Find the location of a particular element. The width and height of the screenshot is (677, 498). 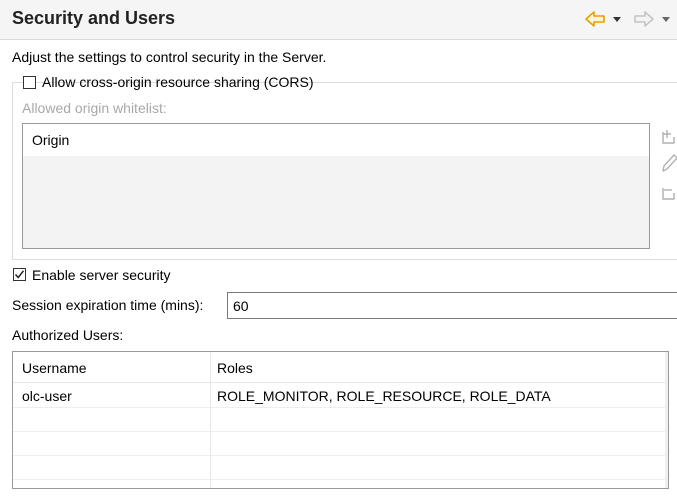

origin-header-label: Origin is located at coordinates (51, 140).